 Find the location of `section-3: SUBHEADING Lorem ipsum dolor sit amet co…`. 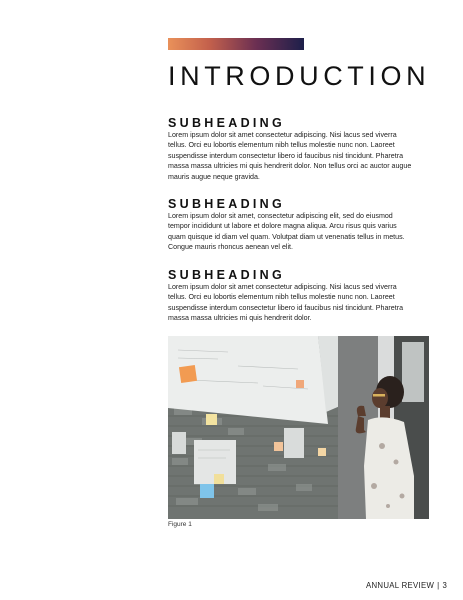

section-3: SUBHEADING Lorem ipsum dolor sit amet co… is located at coordinates (302, 296).